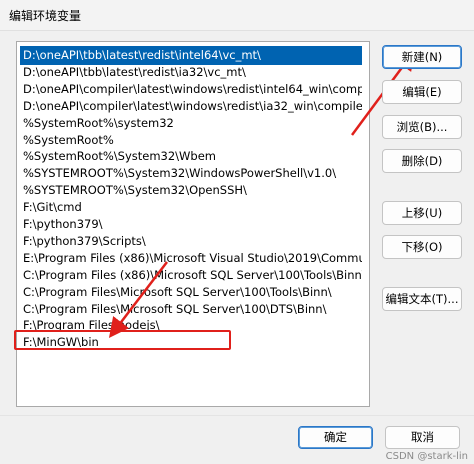  What do you see at coordinates (422, 247) in the screenshot?
I see `move-down-button: 下移(O)` at bounding box center [422, 247].